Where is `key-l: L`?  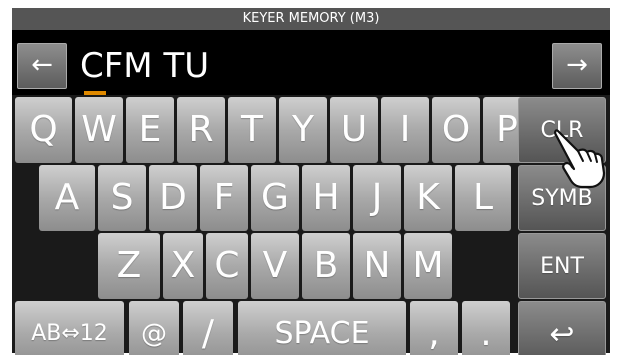
key-l: L is located at coordinates (483, 198).